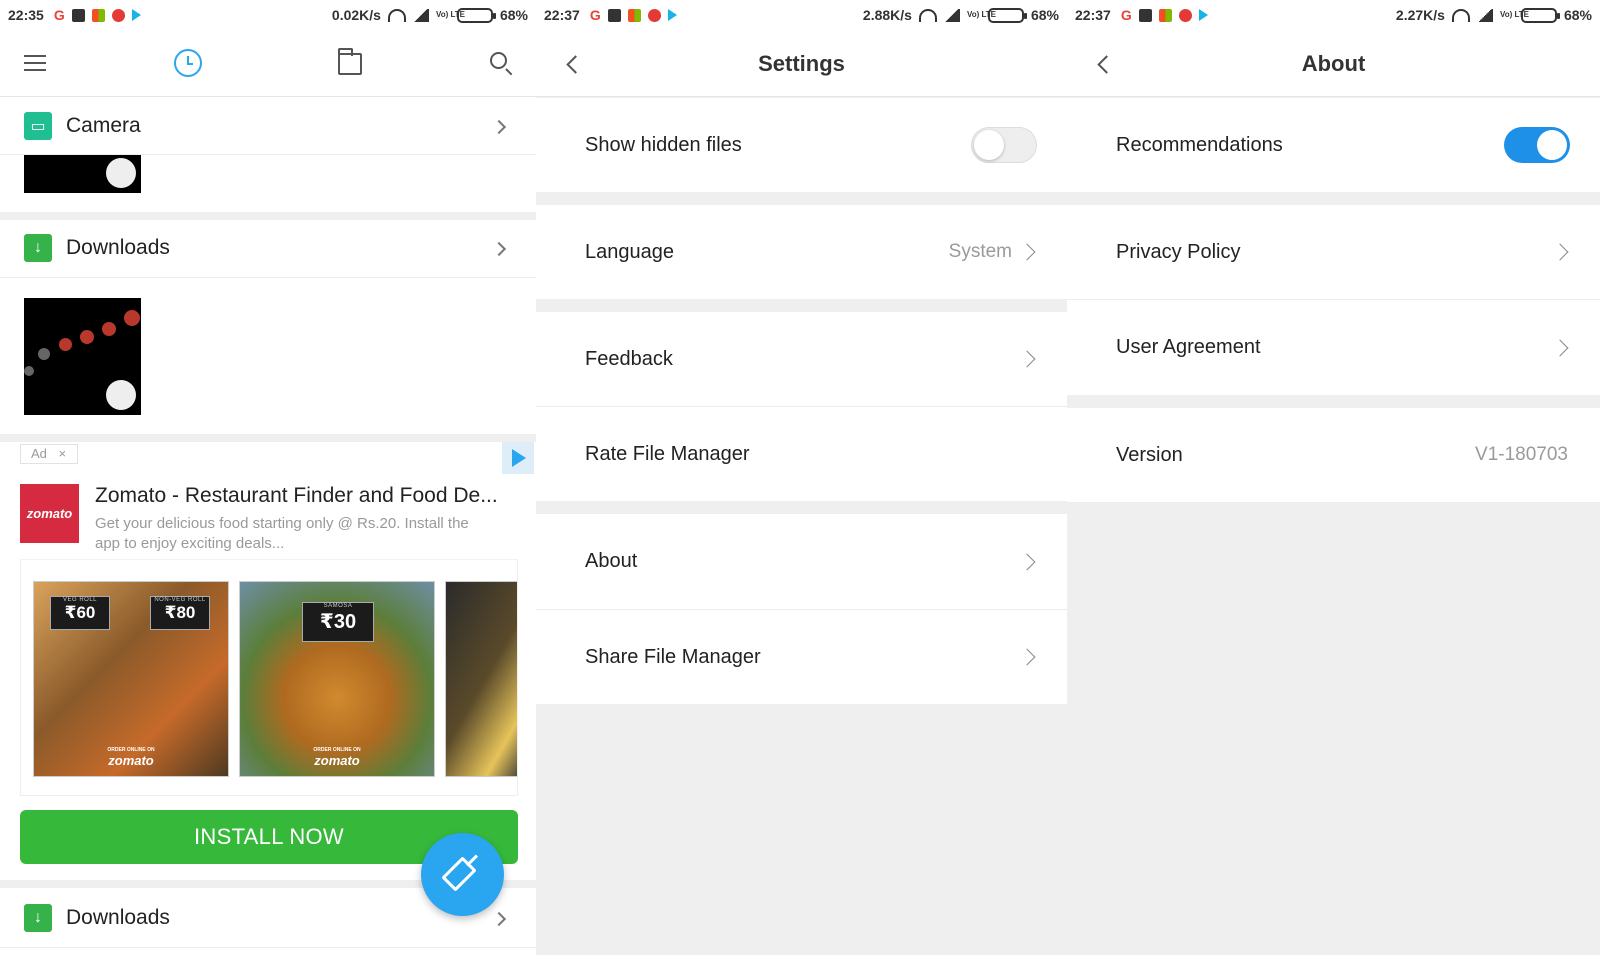 The width and height of the screenshot is (1600, 955). I want to click on rate-file-manager-row: Rate File Manager, so click(801, 454).